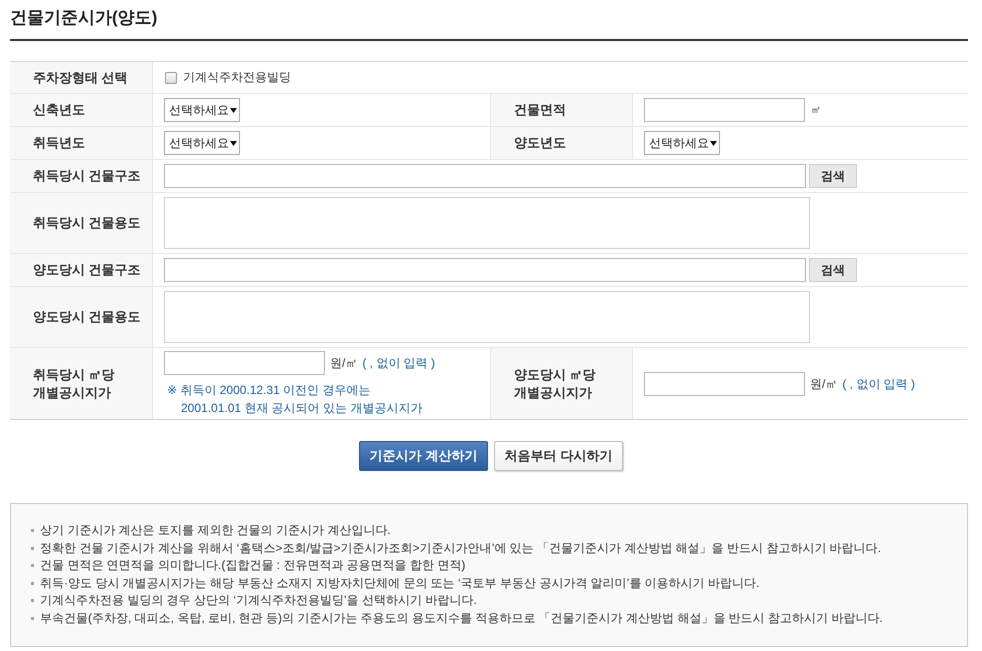  I want to click on field-label: 양도당시 건물용도, so click(81, 317).